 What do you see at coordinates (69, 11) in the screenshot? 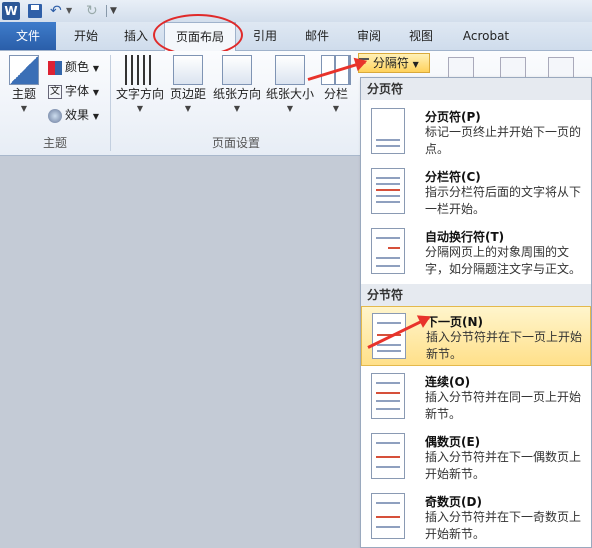
I see `undo-dropdown-icon: ▼` at bounding box center [69, 11].